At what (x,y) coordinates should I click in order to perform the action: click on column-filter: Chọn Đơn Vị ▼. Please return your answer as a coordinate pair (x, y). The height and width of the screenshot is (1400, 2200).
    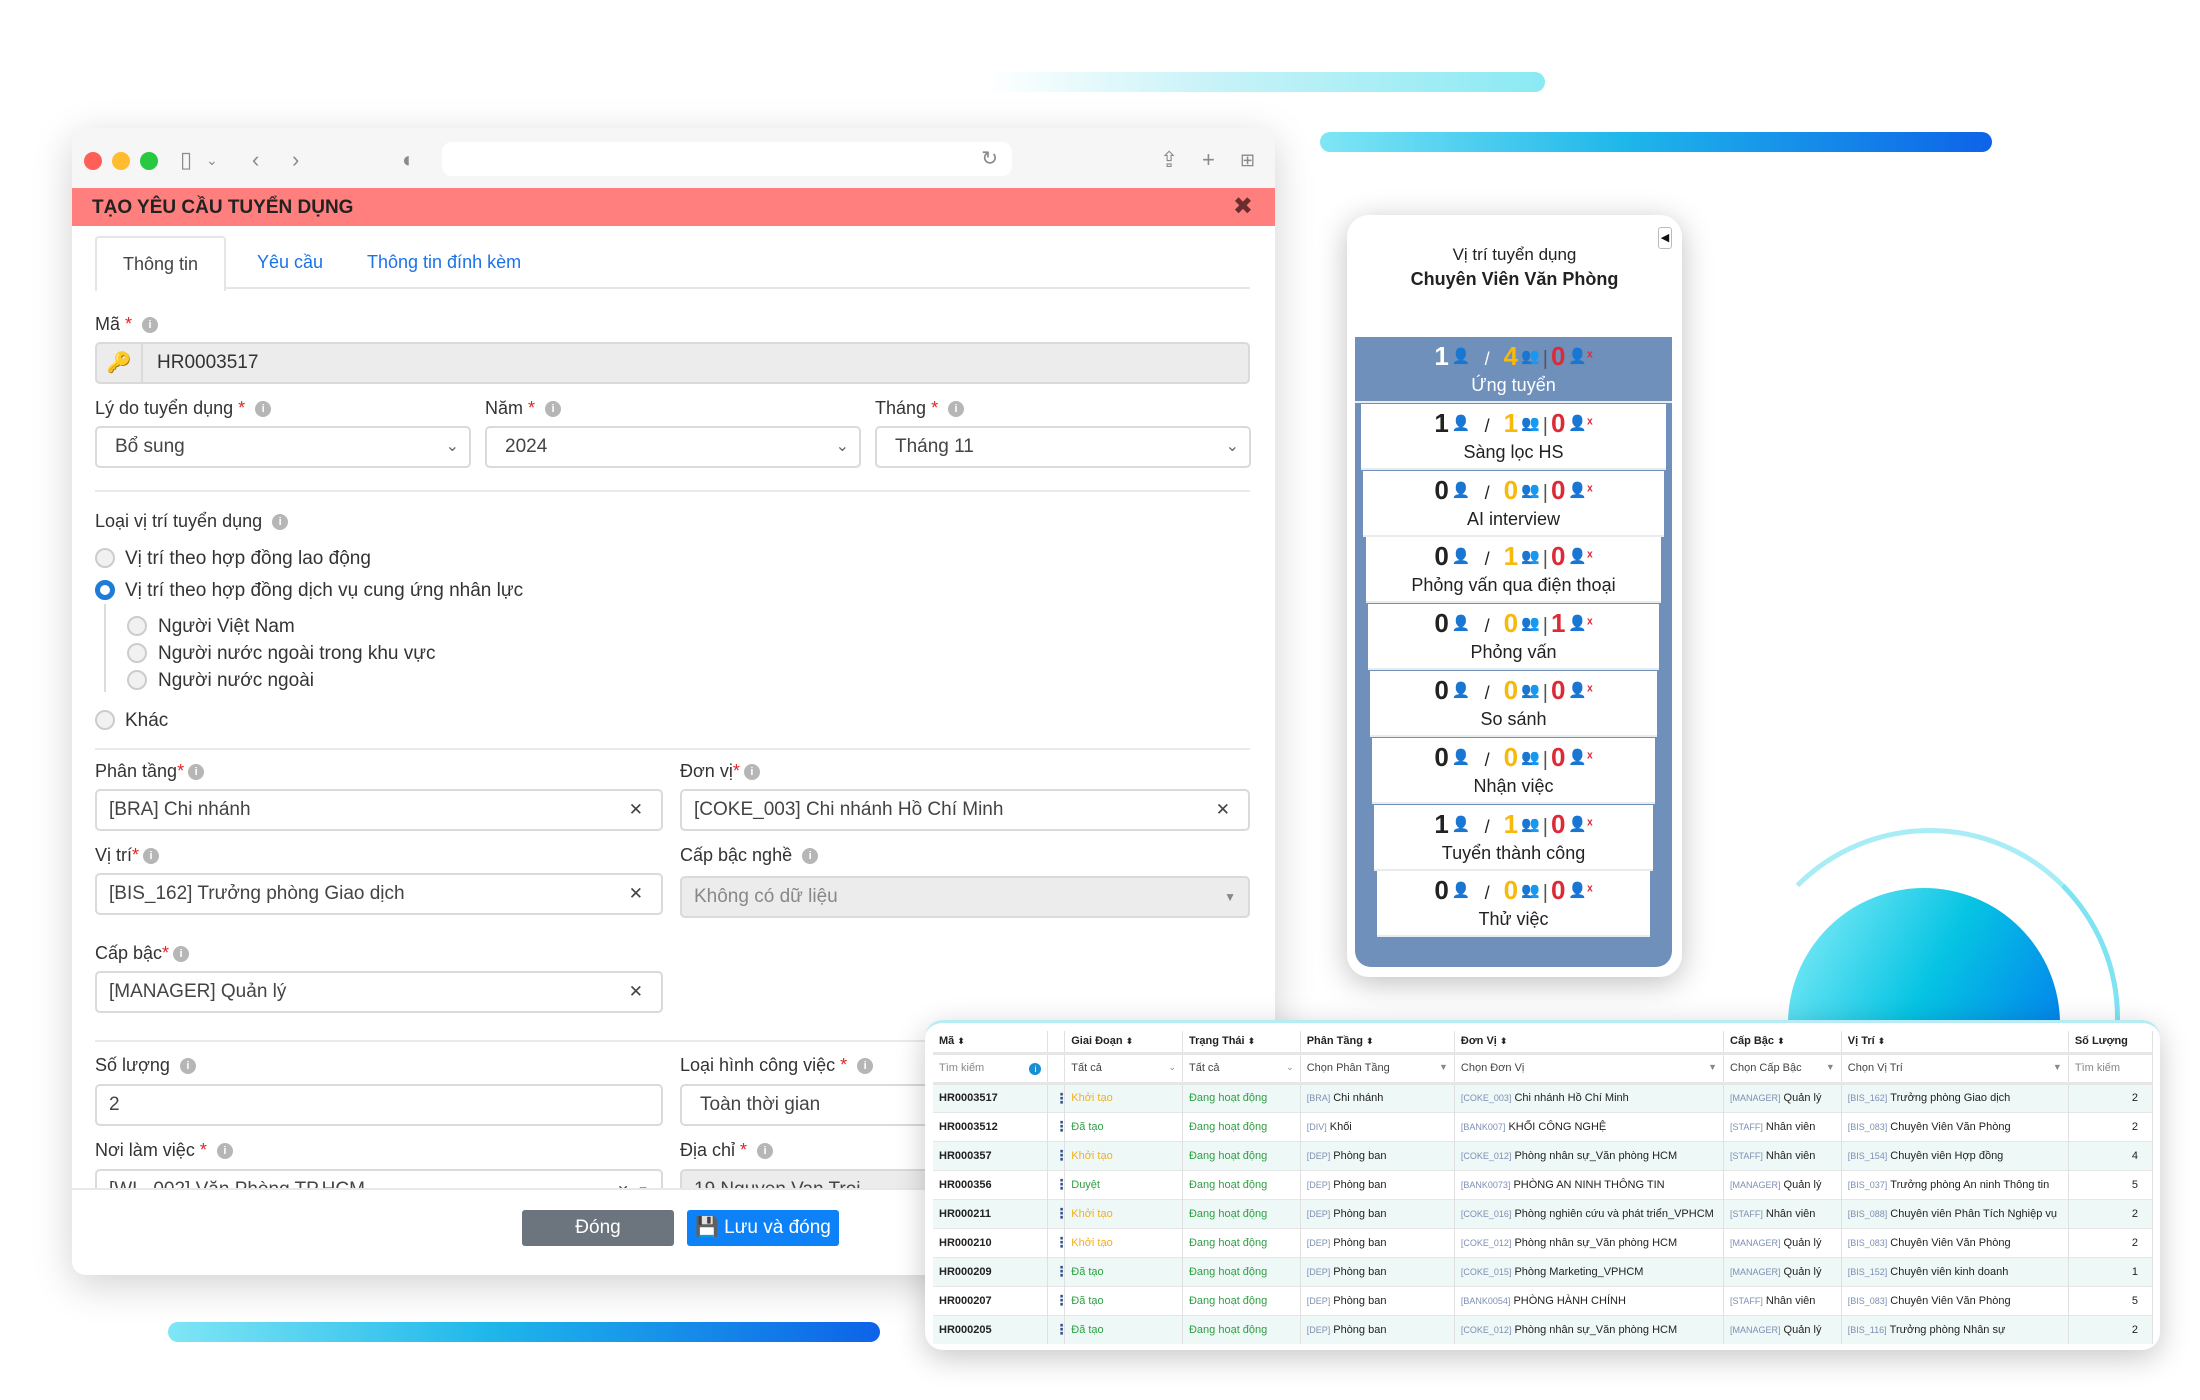
    Looking at the image, I should click on (1589, 1068).